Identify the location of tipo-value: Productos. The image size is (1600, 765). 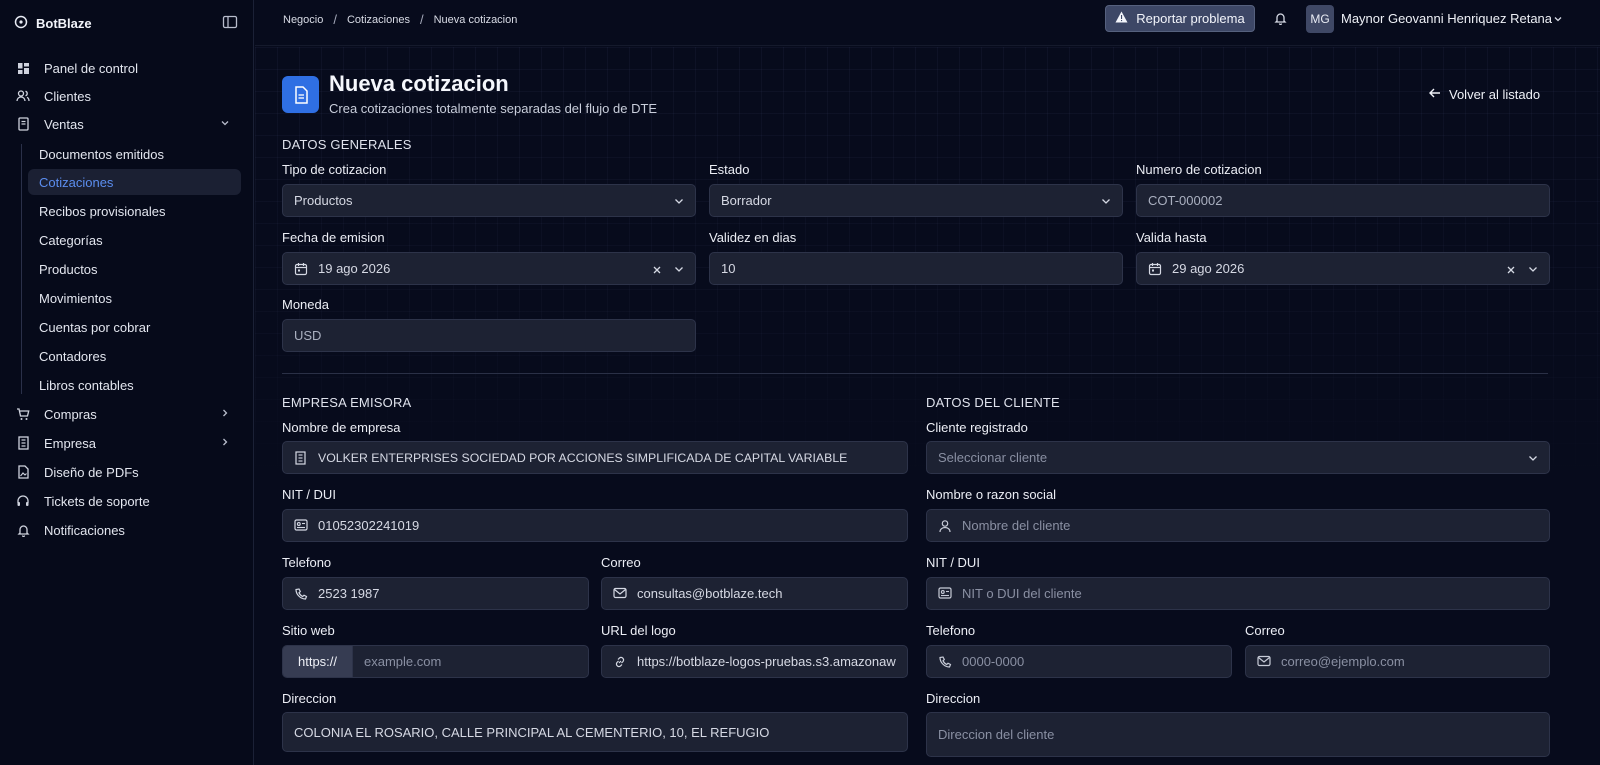
(323, 200).